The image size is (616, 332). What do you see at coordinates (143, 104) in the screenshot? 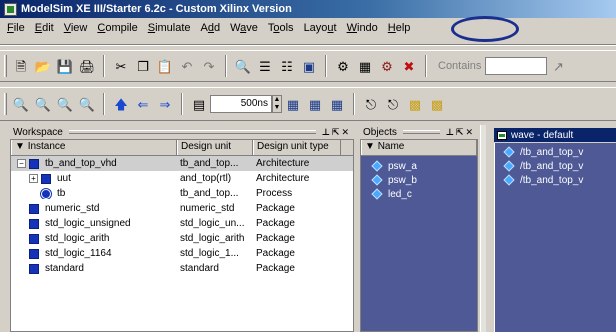
I see `back-arrow-icon: ⇐` at bounding box center [143, 104].